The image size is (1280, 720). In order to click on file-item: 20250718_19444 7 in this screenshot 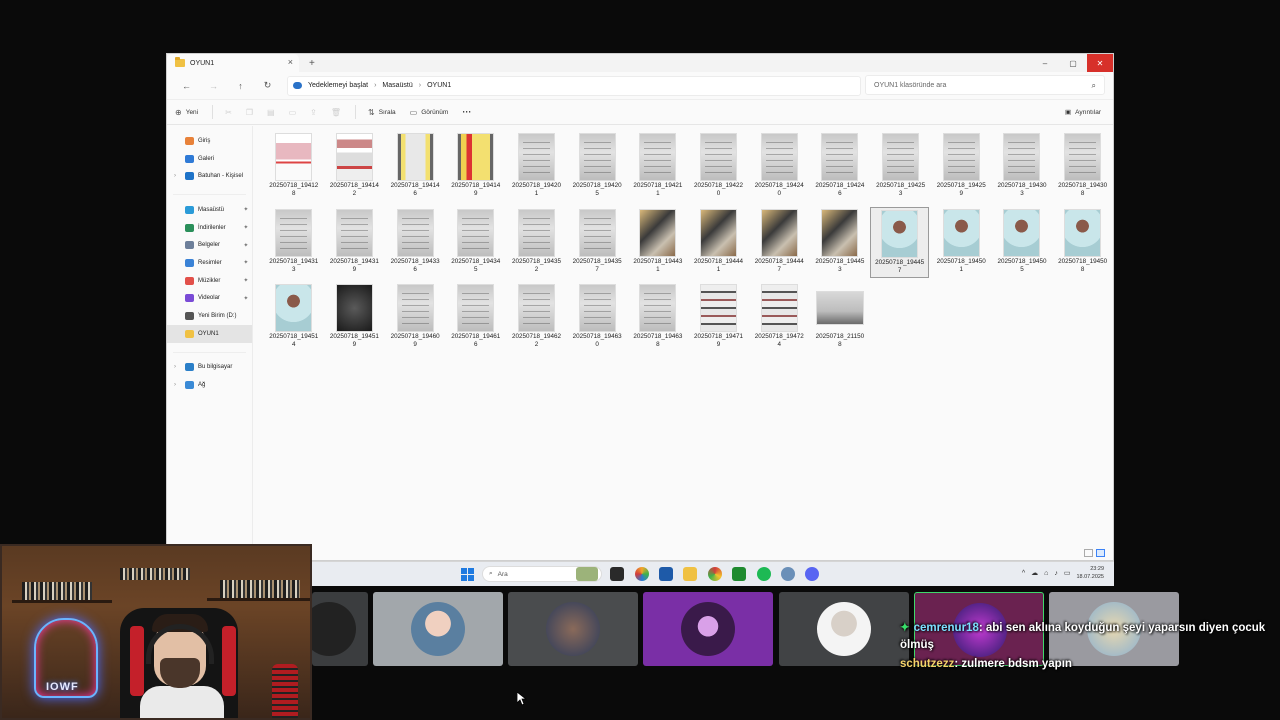, I will do `click(779, 245)`.